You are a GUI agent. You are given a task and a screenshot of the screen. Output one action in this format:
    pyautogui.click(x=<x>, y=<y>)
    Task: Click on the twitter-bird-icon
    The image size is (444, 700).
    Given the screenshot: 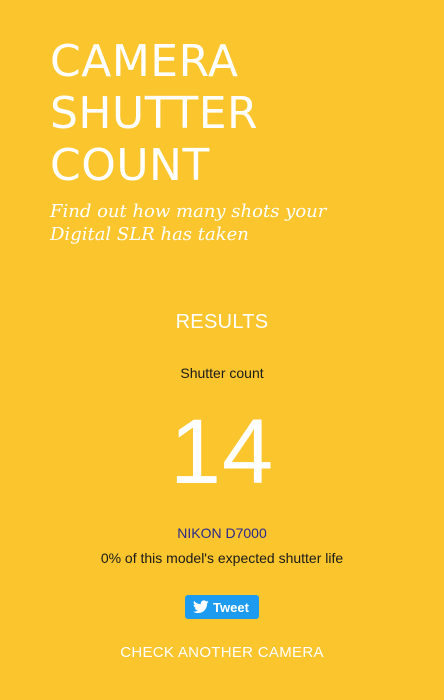 What is the action you would take?
    pyautogui.click(x=201, y=607)
    